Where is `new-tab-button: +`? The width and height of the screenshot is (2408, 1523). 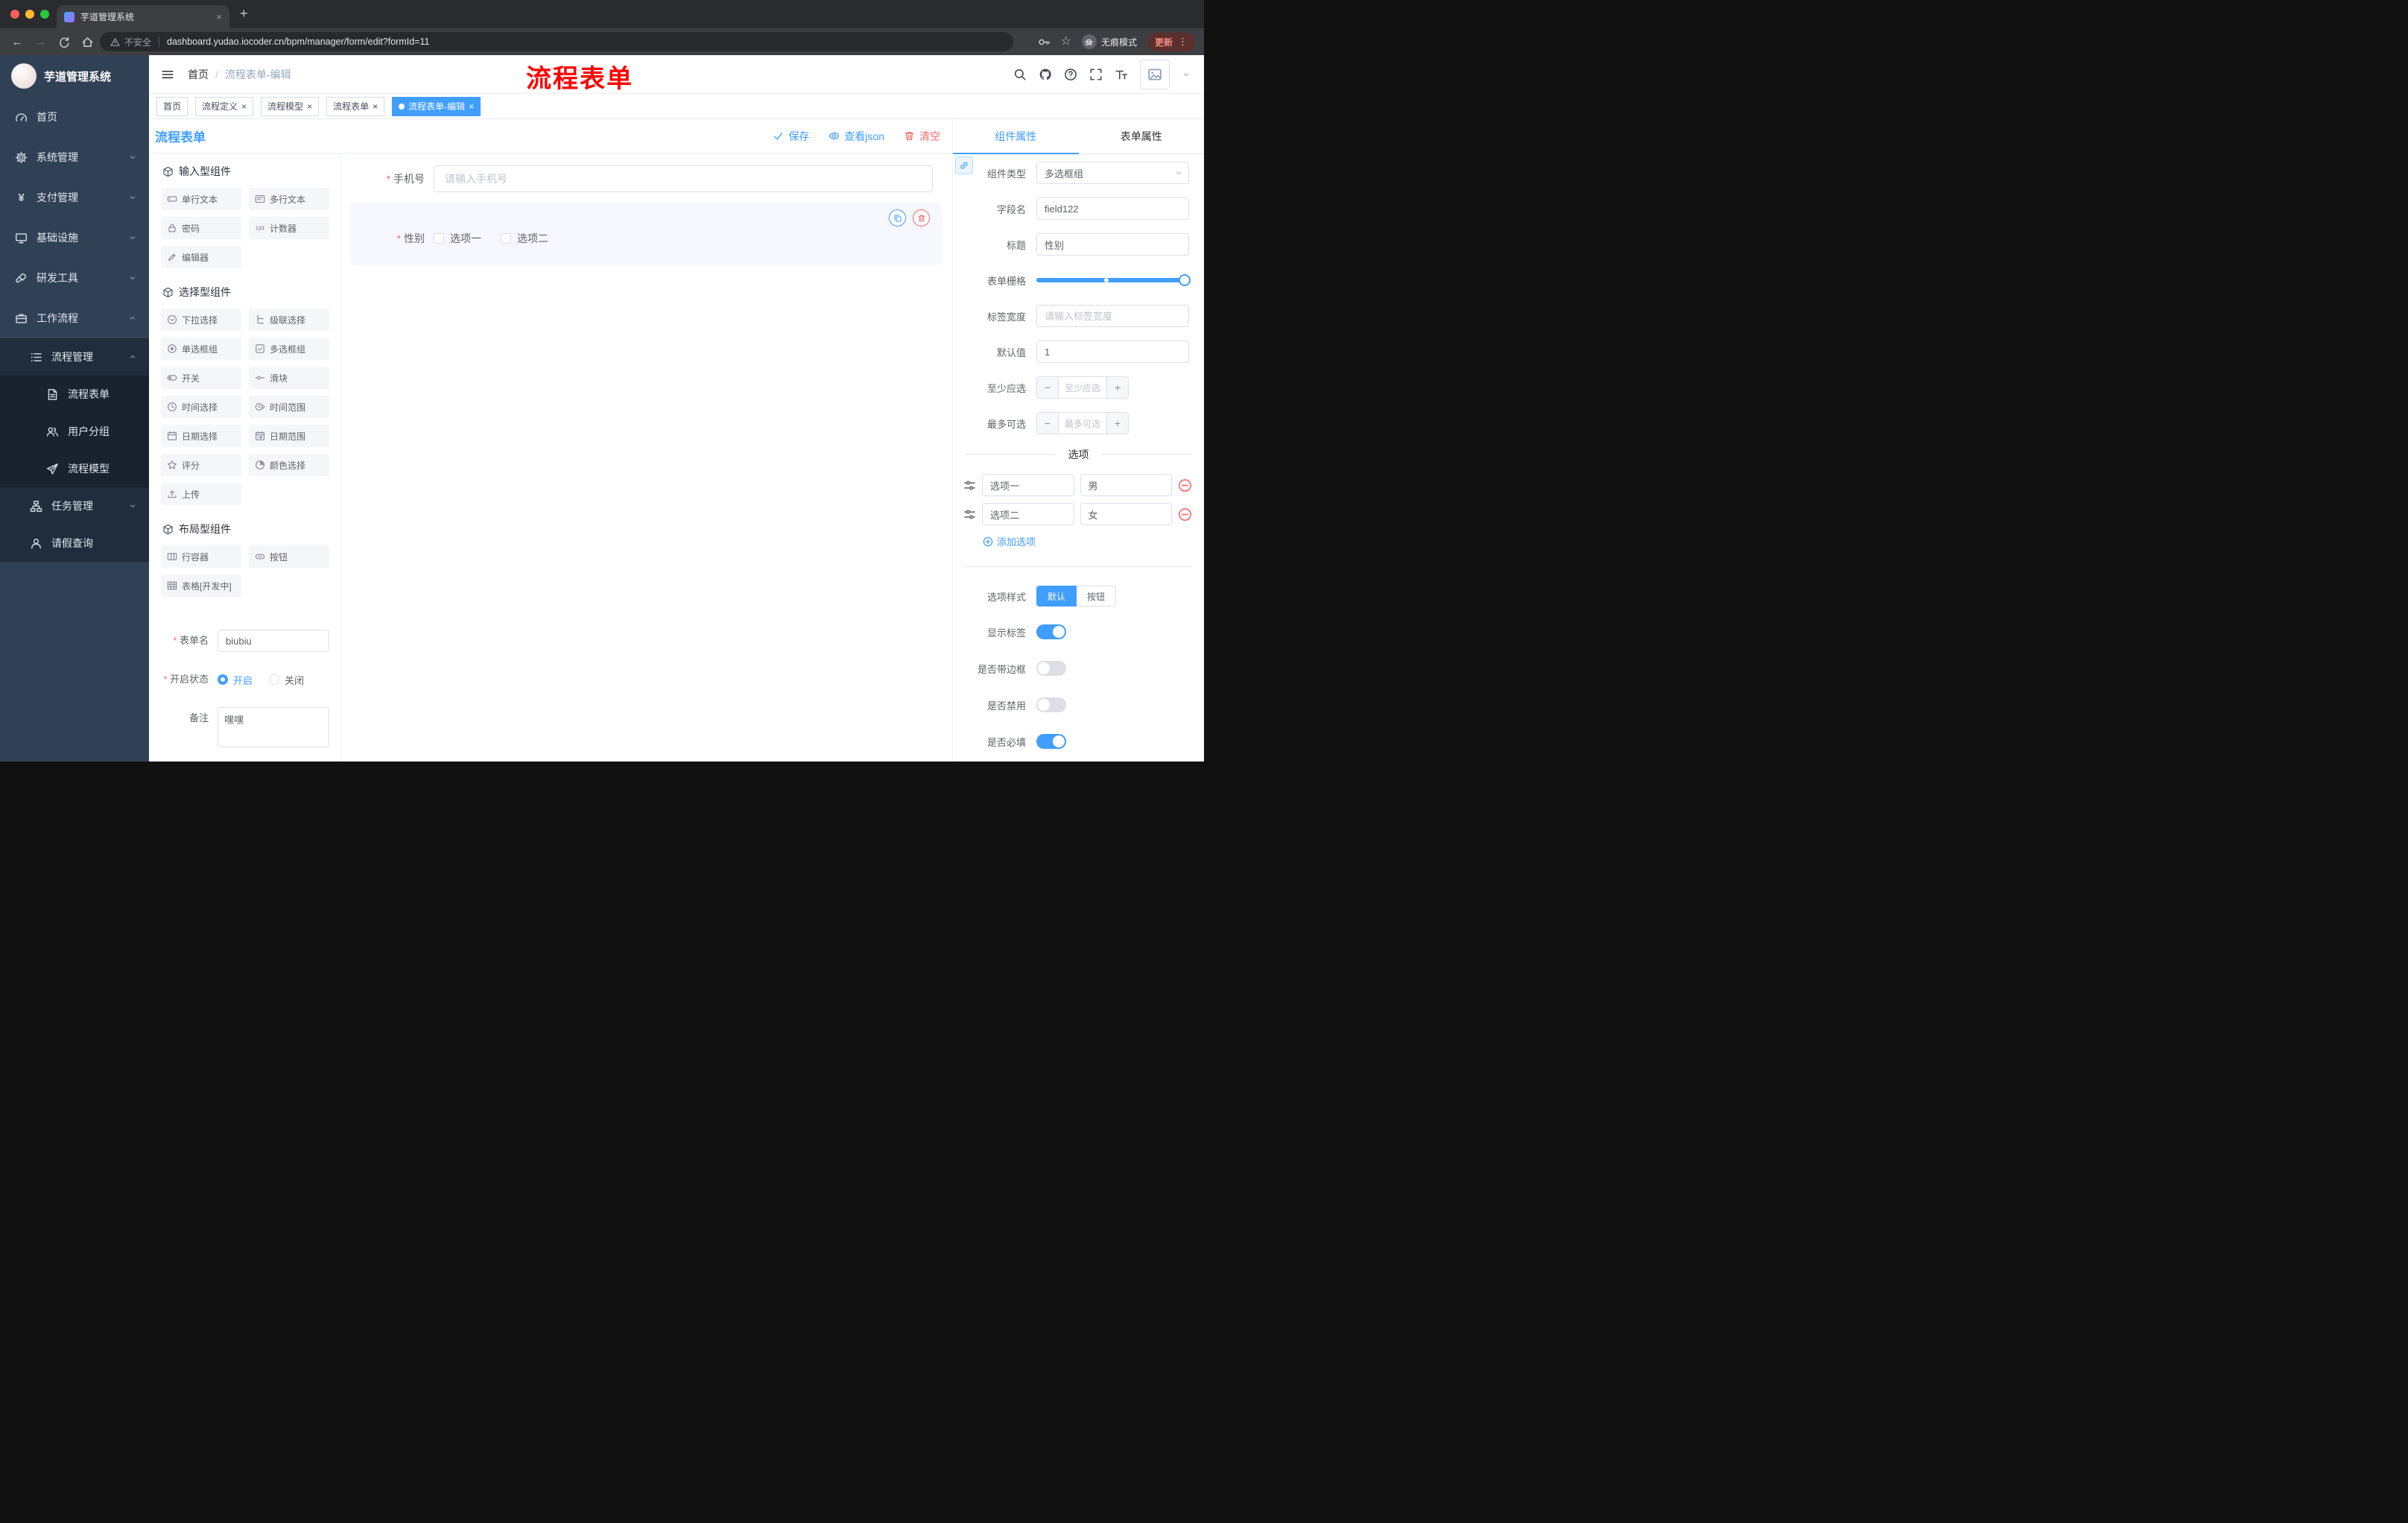
new-tab-button: + is located at coordinates (244, 14).